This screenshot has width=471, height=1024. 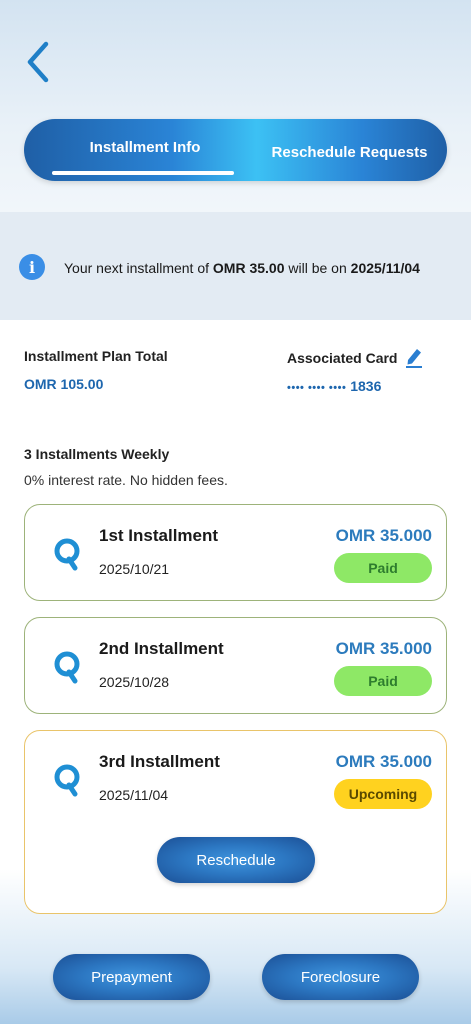 I want to click on installment-name: 1st Installment, so click(x=159, y=535).